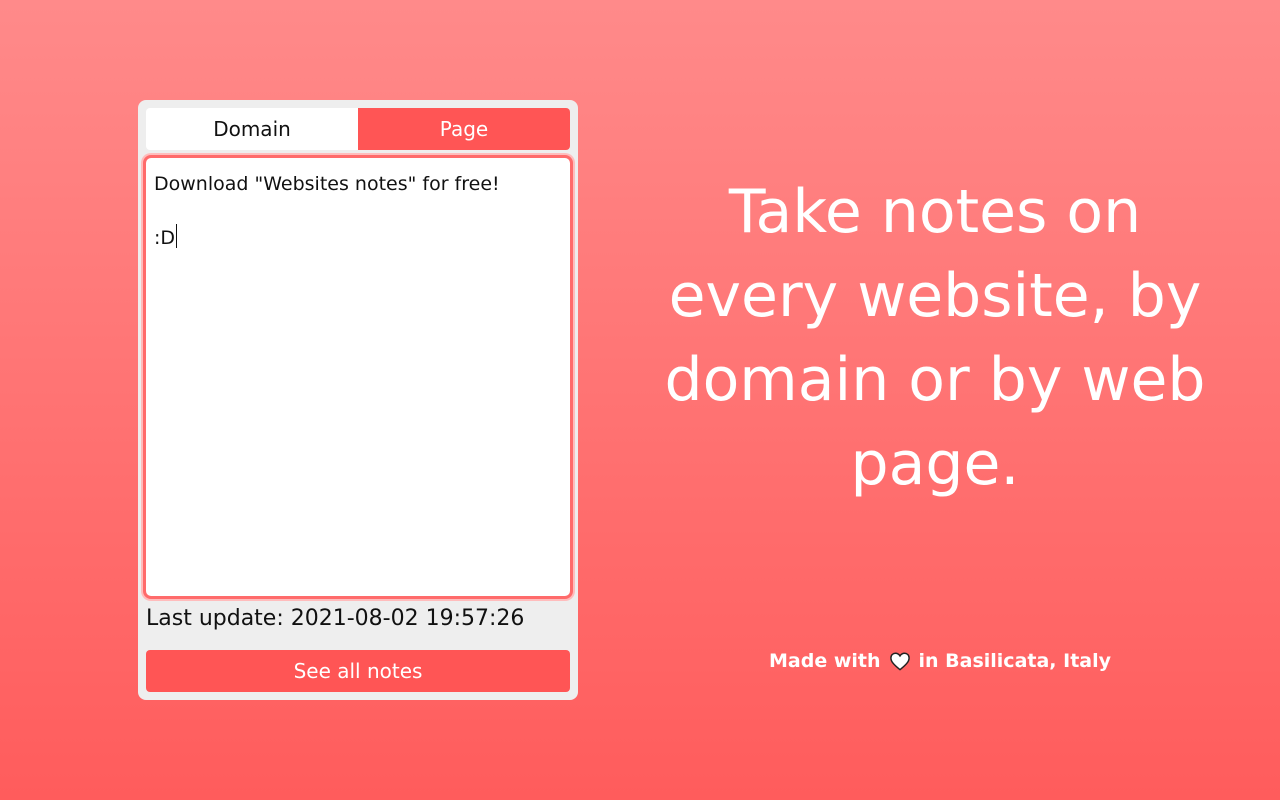 This screenshot has width=1280, height=800. I want to click on footer-made-with: Made with, so click(824, 661).